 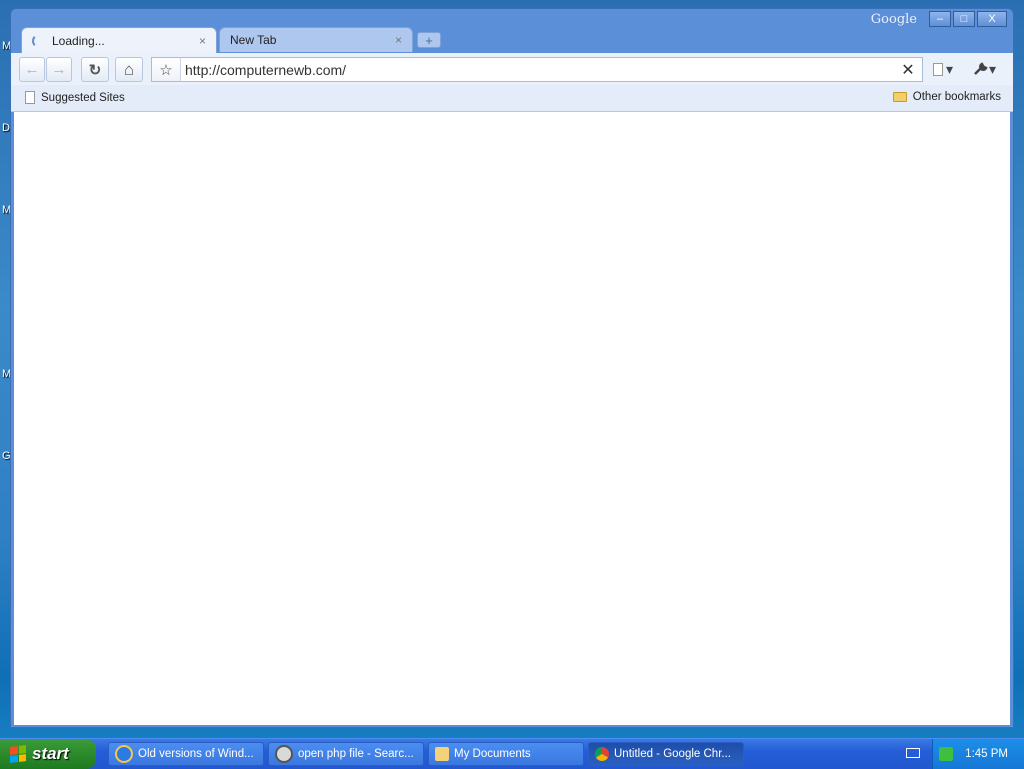 What do you see at coordinates (119, 40) in the screenshot?
I see `tab-loading: Loading... ×` at bounding box center [119, 40].